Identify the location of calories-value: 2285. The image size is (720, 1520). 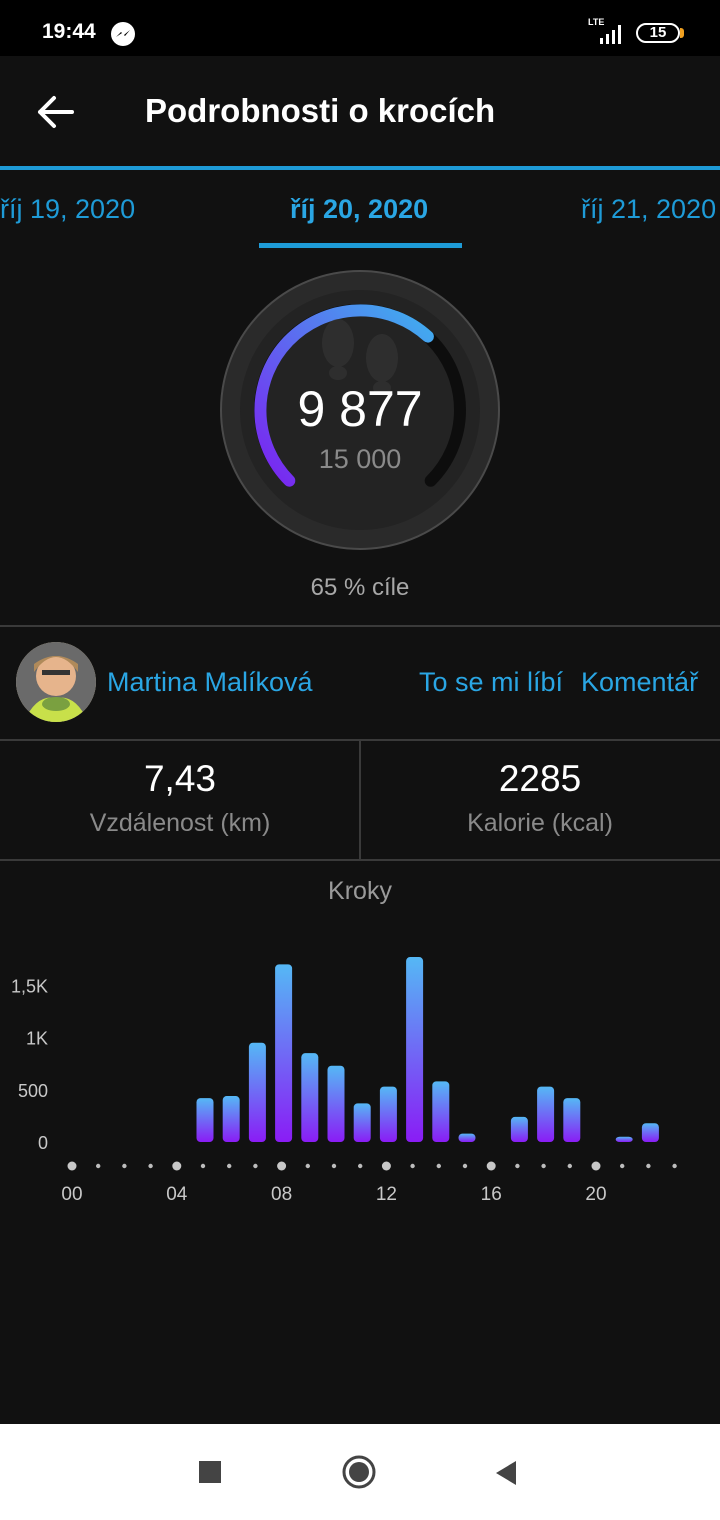
(540, 778).